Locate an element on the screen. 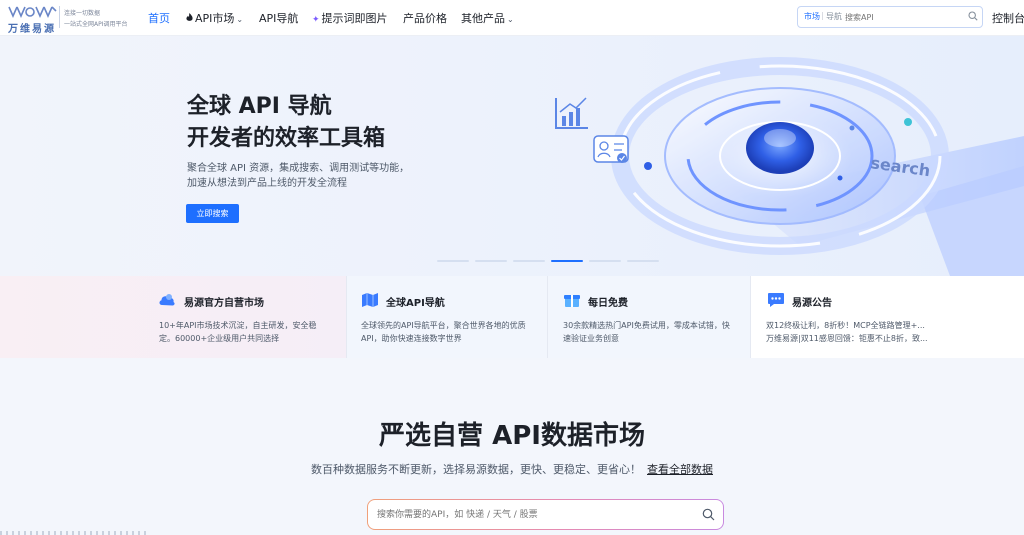 The width and height of the screenshot is (1024, 535). id-card-icon is located at coordinates (611, 149).